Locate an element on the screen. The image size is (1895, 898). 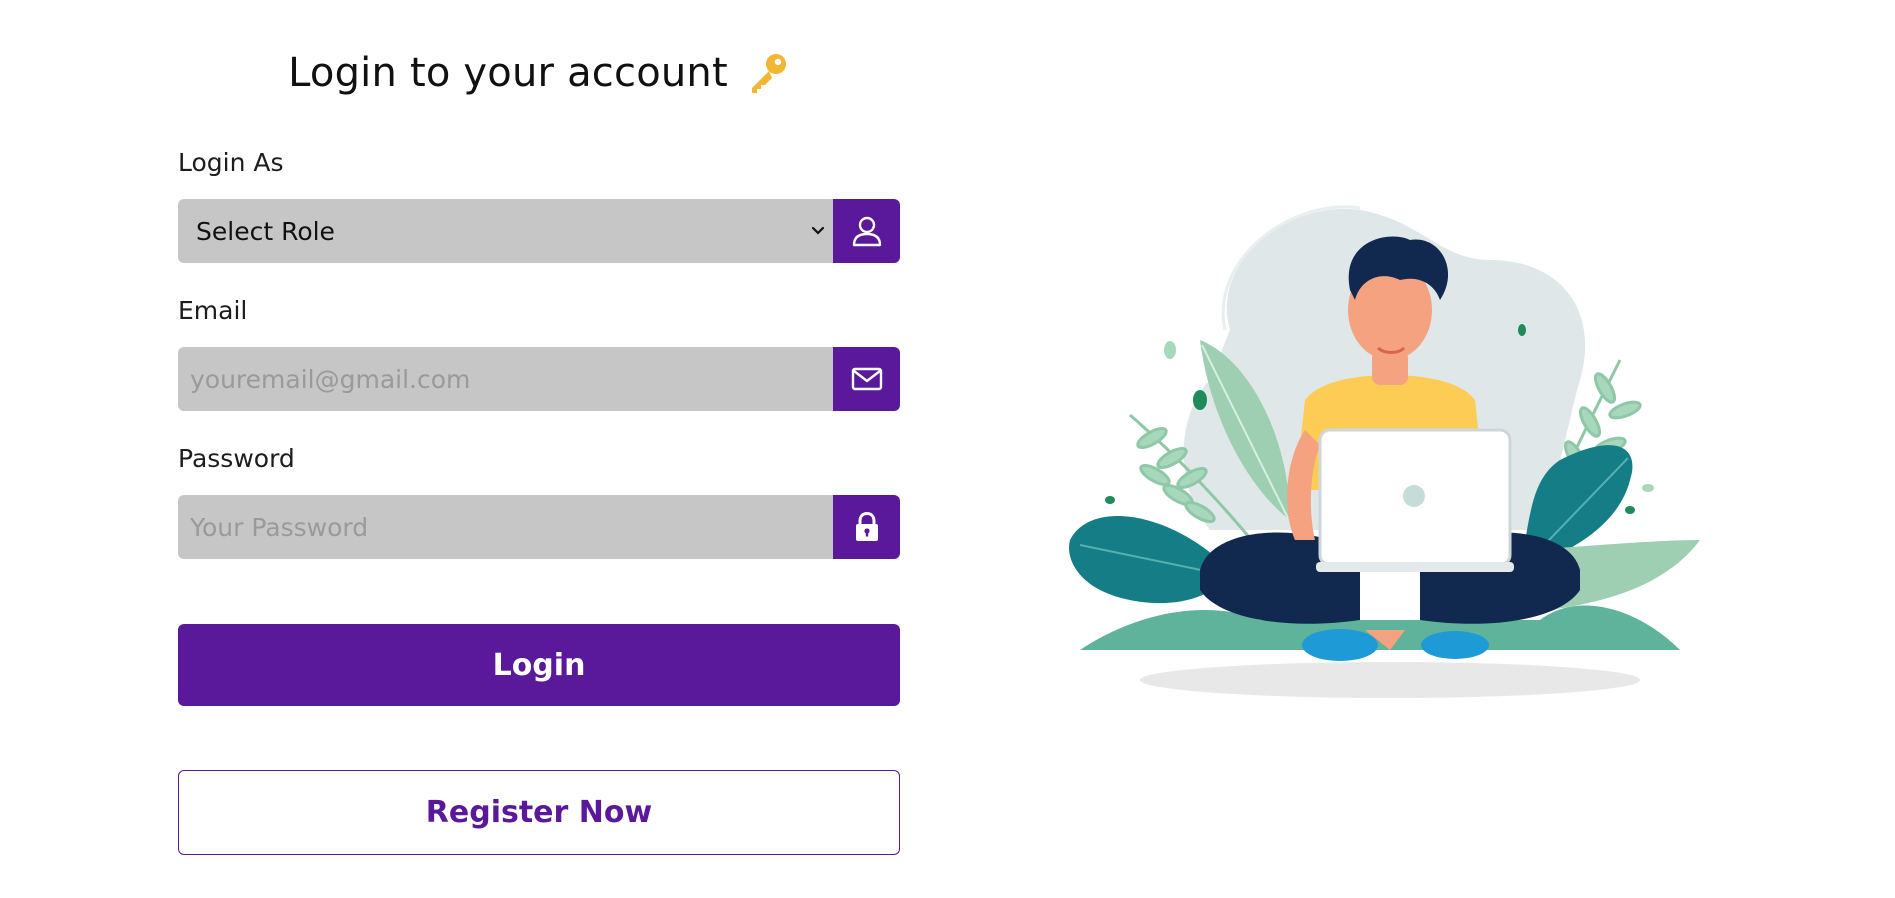
password-input-group: Your Password is located at coordinates (539, 527).